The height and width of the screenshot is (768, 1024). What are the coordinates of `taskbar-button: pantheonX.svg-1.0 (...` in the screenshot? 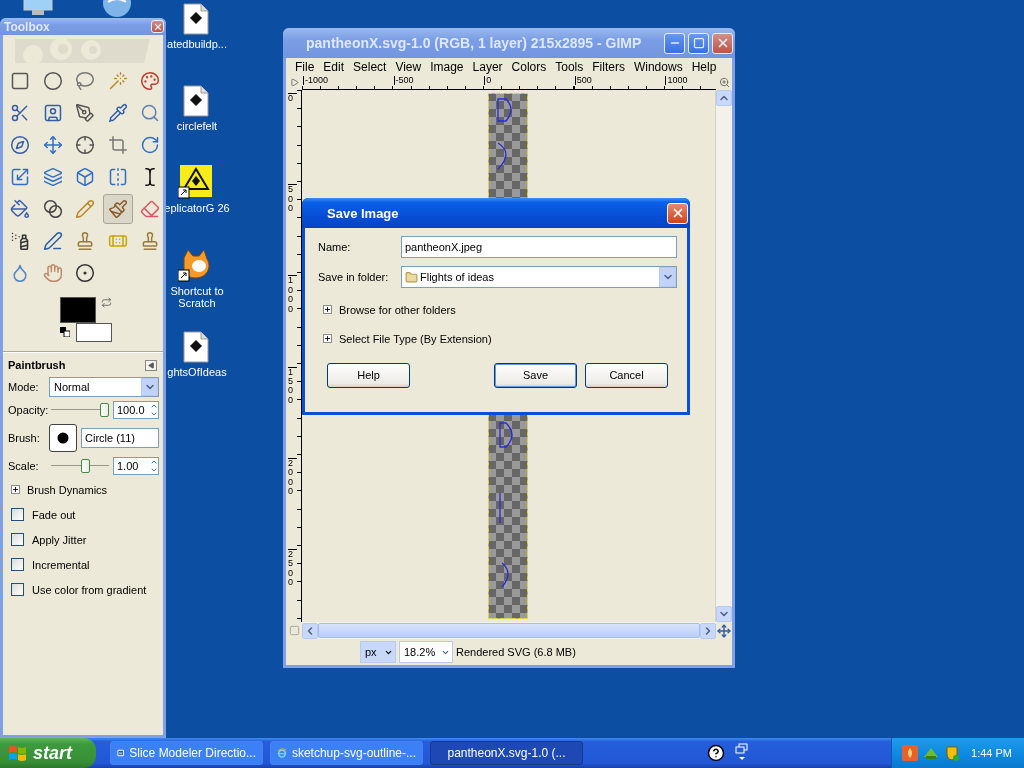 It's located at (506, 753).